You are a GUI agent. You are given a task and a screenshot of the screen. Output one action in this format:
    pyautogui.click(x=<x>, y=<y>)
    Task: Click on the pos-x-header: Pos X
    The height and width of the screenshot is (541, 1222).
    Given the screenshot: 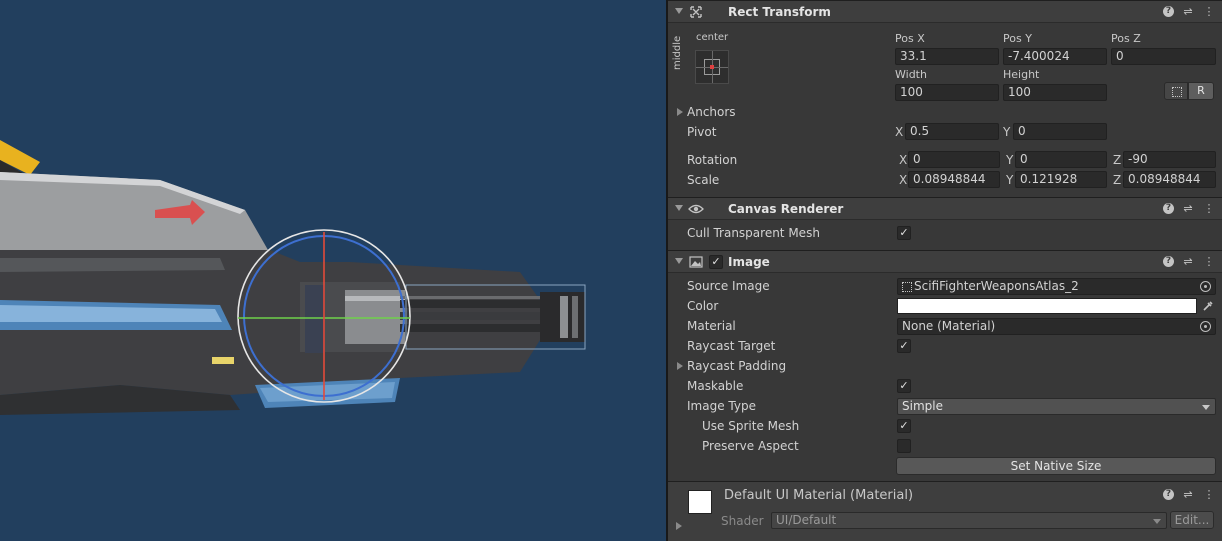 What is the action you would take?
    pyautogui.click(x=910, y=38)
    